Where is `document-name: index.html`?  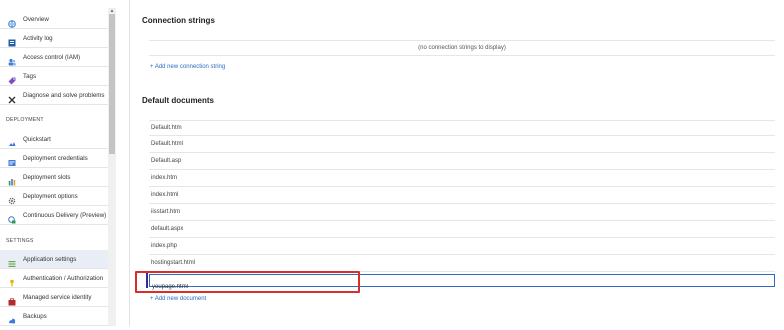
document-name: index.html is located at coordinates (165, 195).